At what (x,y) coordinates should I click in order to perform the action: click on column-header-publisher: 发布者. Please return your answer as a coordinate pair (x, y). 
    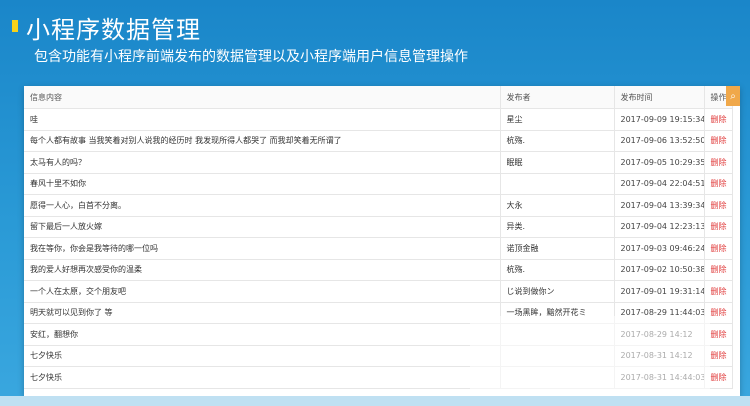
    Looking at the image, I should click on (557, 97).